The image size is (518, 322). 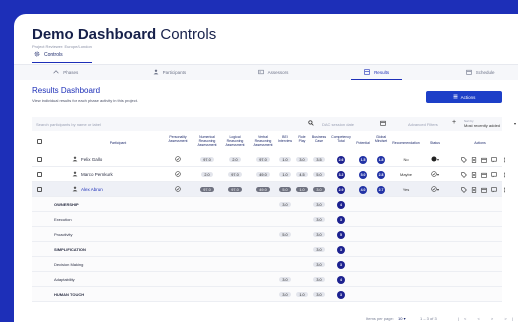 What do you see at coordinates (464, 97) in the screenshot?
I see `actions-button: Actions` at bounding box center [464, 97].